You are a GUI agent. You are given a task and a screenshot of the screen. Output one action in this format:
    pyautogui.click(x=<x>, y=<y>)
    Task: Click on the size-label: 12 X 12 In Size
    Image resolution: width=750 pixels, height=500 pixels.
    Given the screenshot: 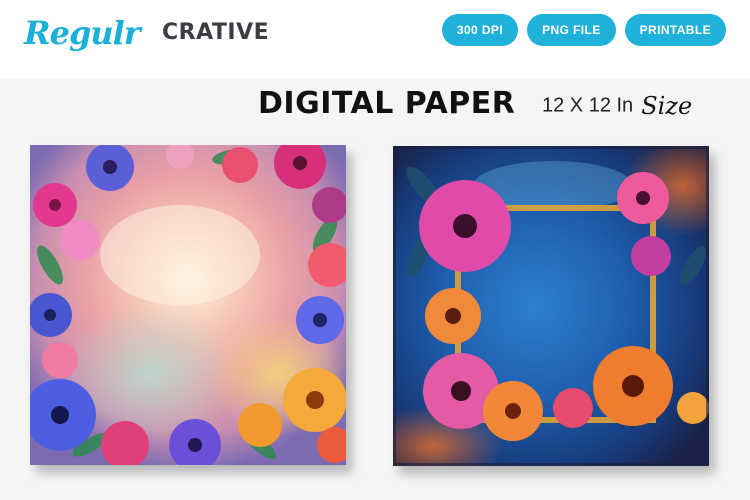 What is the action you would take?
    pyautogui.click(x=617, y=106)
    